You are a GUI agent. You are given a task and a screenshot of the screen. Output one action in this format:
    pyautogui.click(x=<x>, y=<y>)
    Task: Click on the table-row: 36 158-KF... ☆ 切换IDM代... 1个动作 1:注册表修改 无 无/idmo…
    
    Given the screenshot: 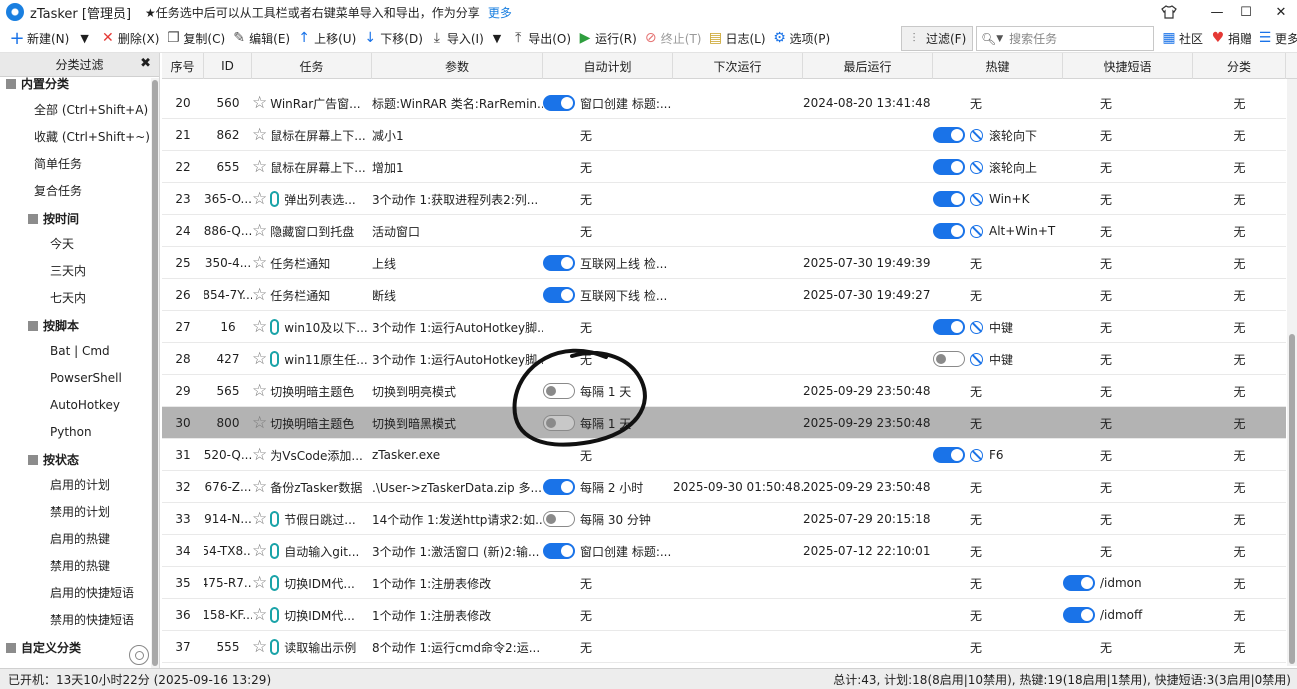 What is the action you would take?
    pyautogui.click(x=724, y=615)
    